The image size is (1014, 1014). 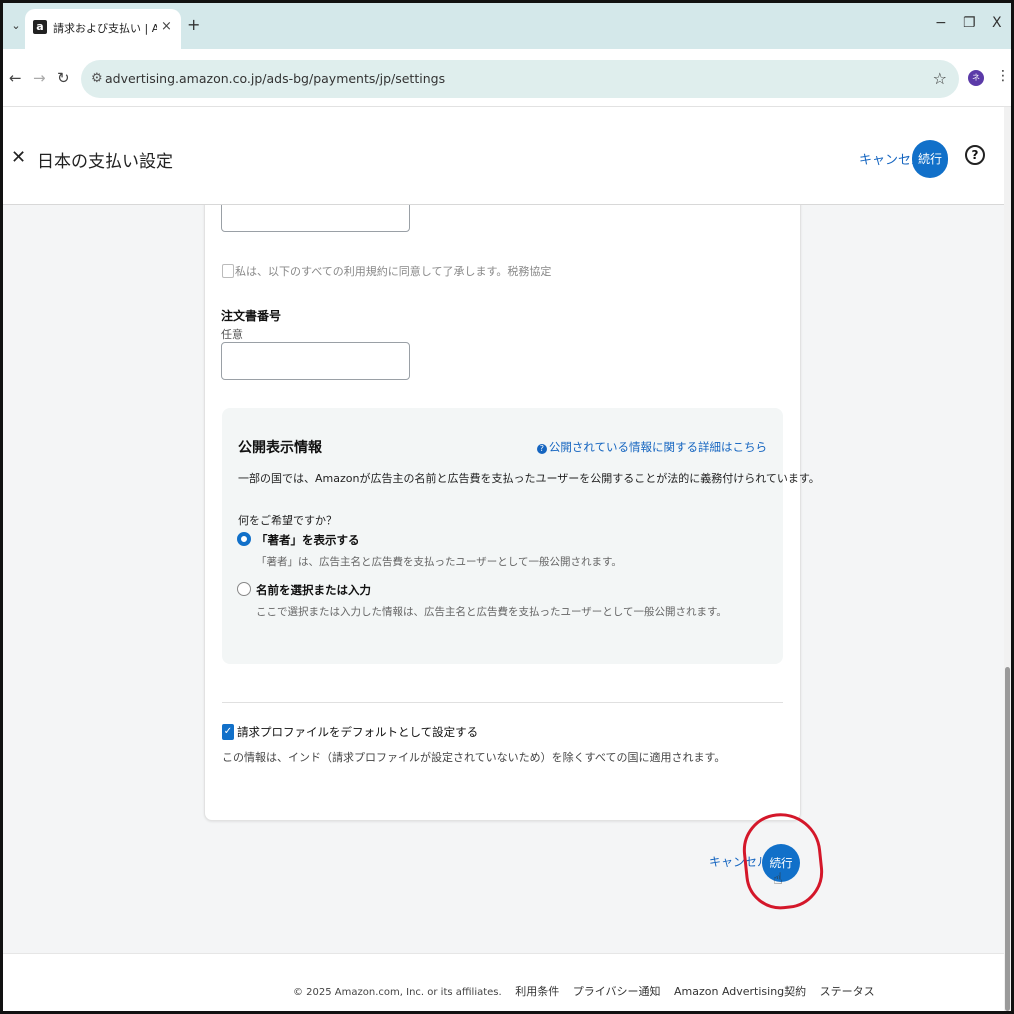 I want to click on bookmark-star-icon: ☆, so click(x=940, y=78).